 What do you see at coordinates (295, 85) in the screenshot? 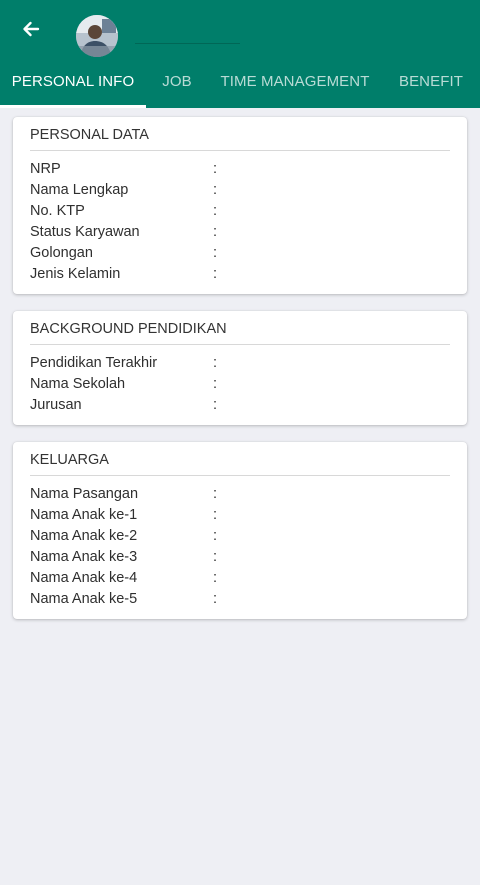
I see `tab-time-management: TIME MANAGEMENT` at bounding box center [295, 85].